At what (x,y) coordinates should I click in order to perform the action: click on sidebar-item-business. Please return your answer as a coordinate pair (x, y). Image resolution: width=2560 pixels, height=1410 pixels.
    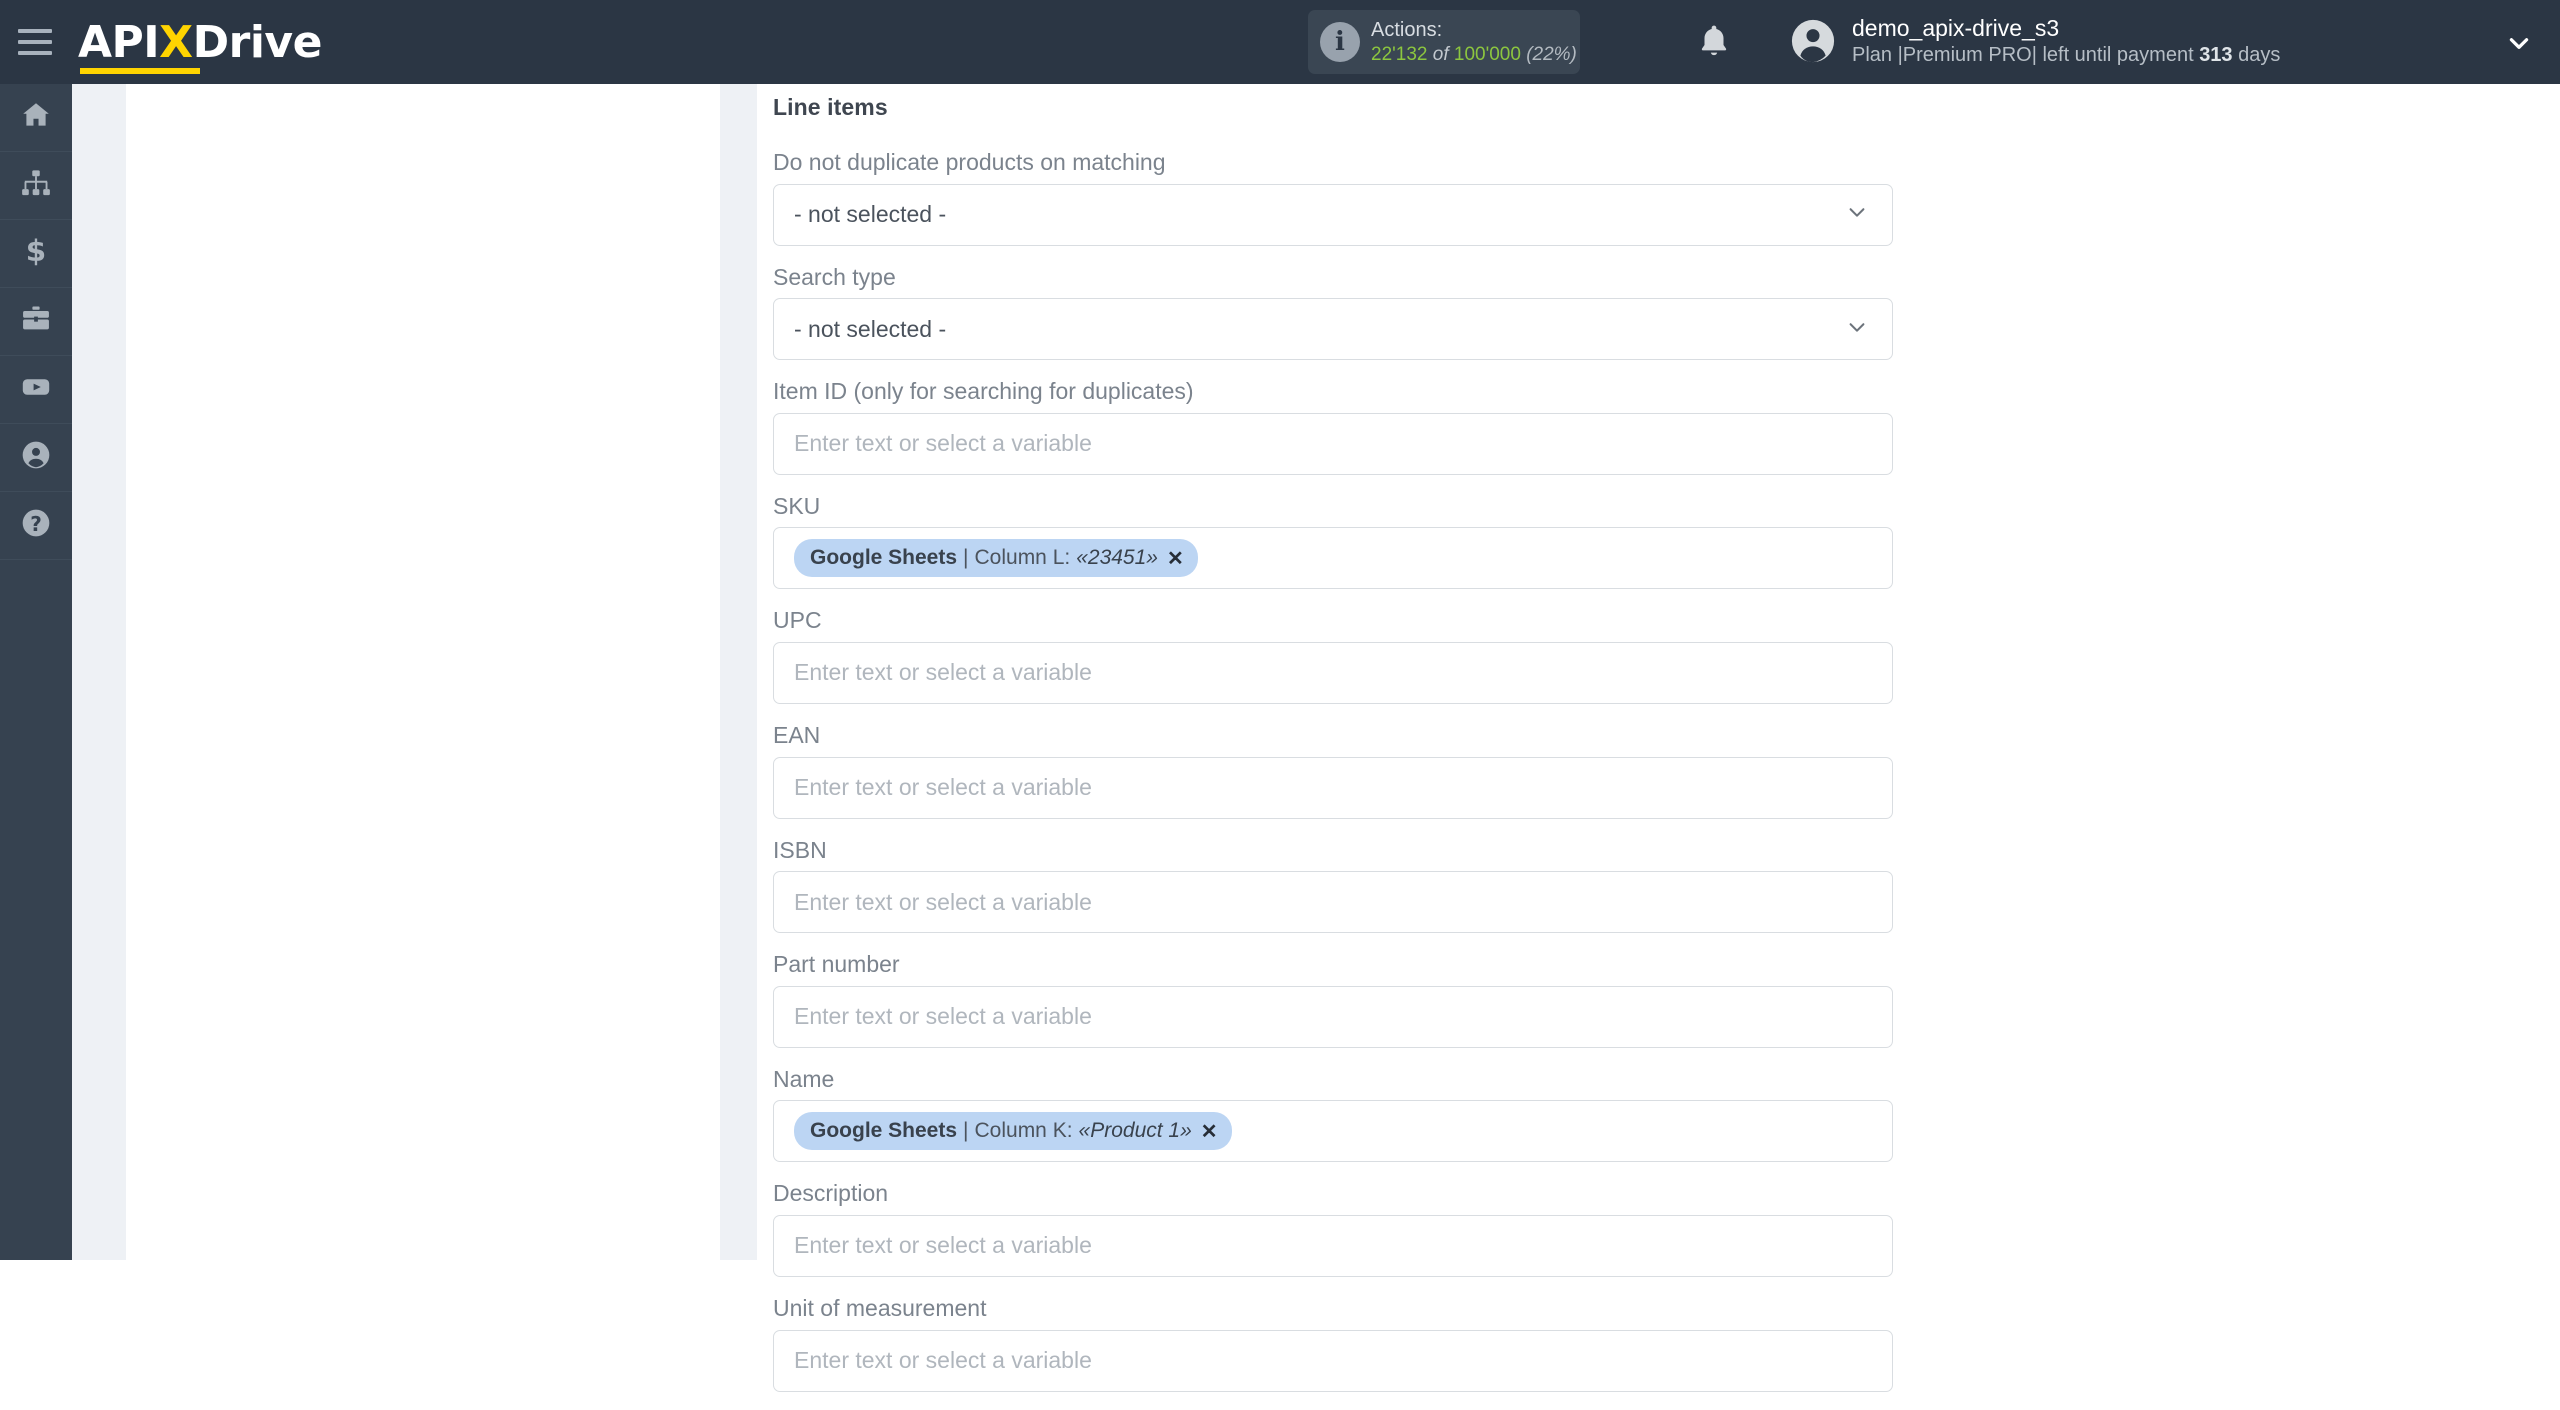
    Looking at the image, I should click on (36, 322).